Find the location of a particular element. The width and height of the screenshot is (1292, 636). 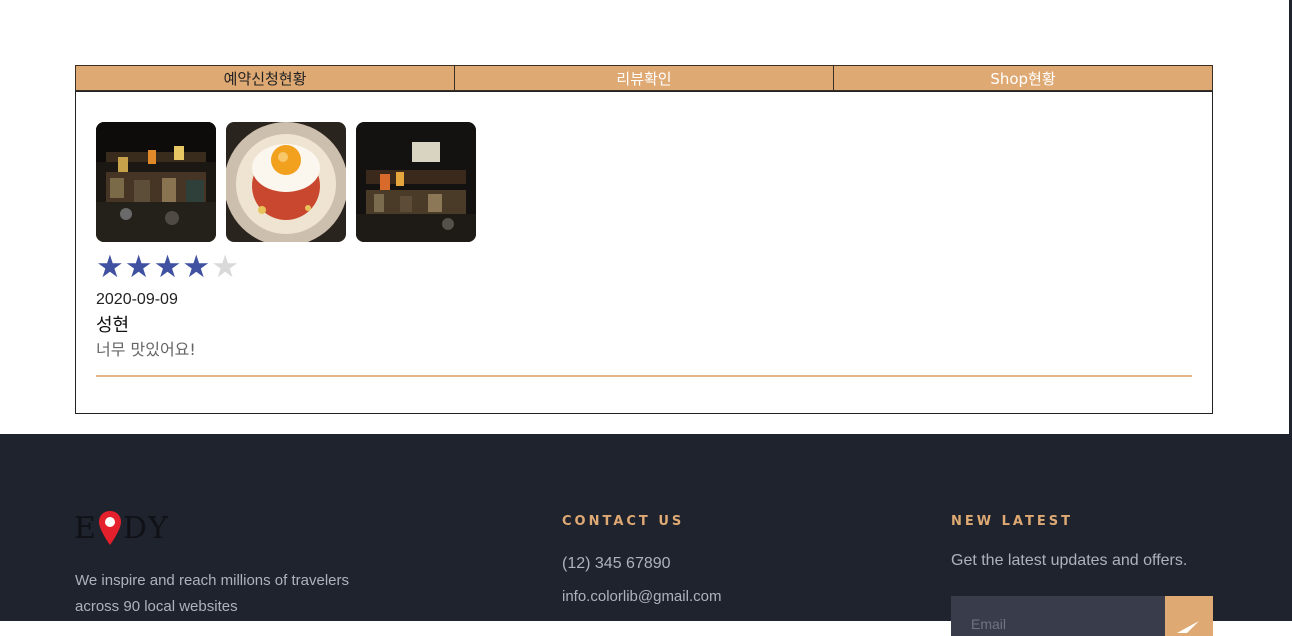

tab-reservations: 예약신청현황 is located at coordinates (265, 78).